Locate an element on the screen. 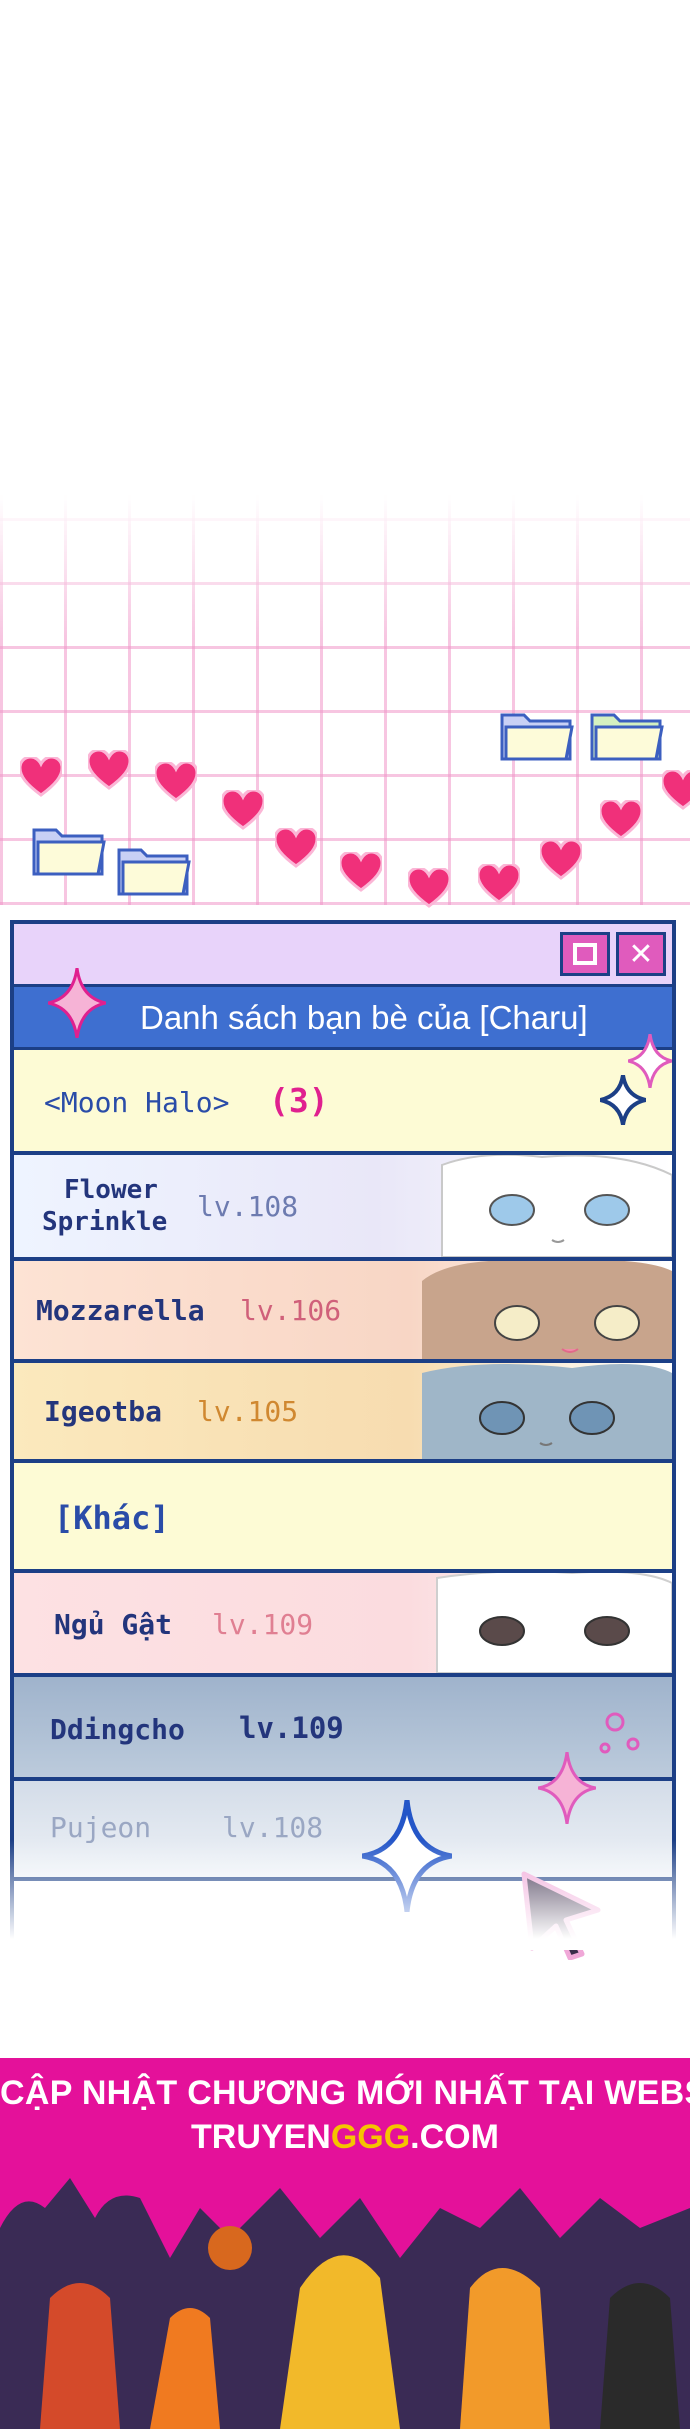  group-row-moon-halo: <Moon Halo> (3) is located at coordinates (343, 1102).